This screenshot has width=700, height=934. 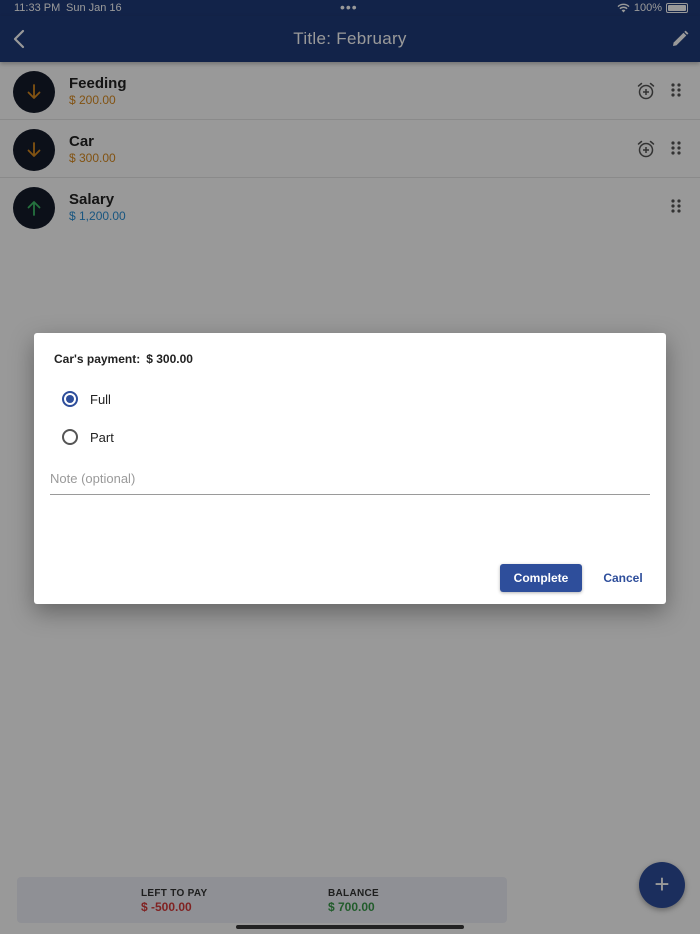 What do you see at coordinates (70, 437) in the screenshot?
I see `radio-button-part` at bounding box center [70, 437].